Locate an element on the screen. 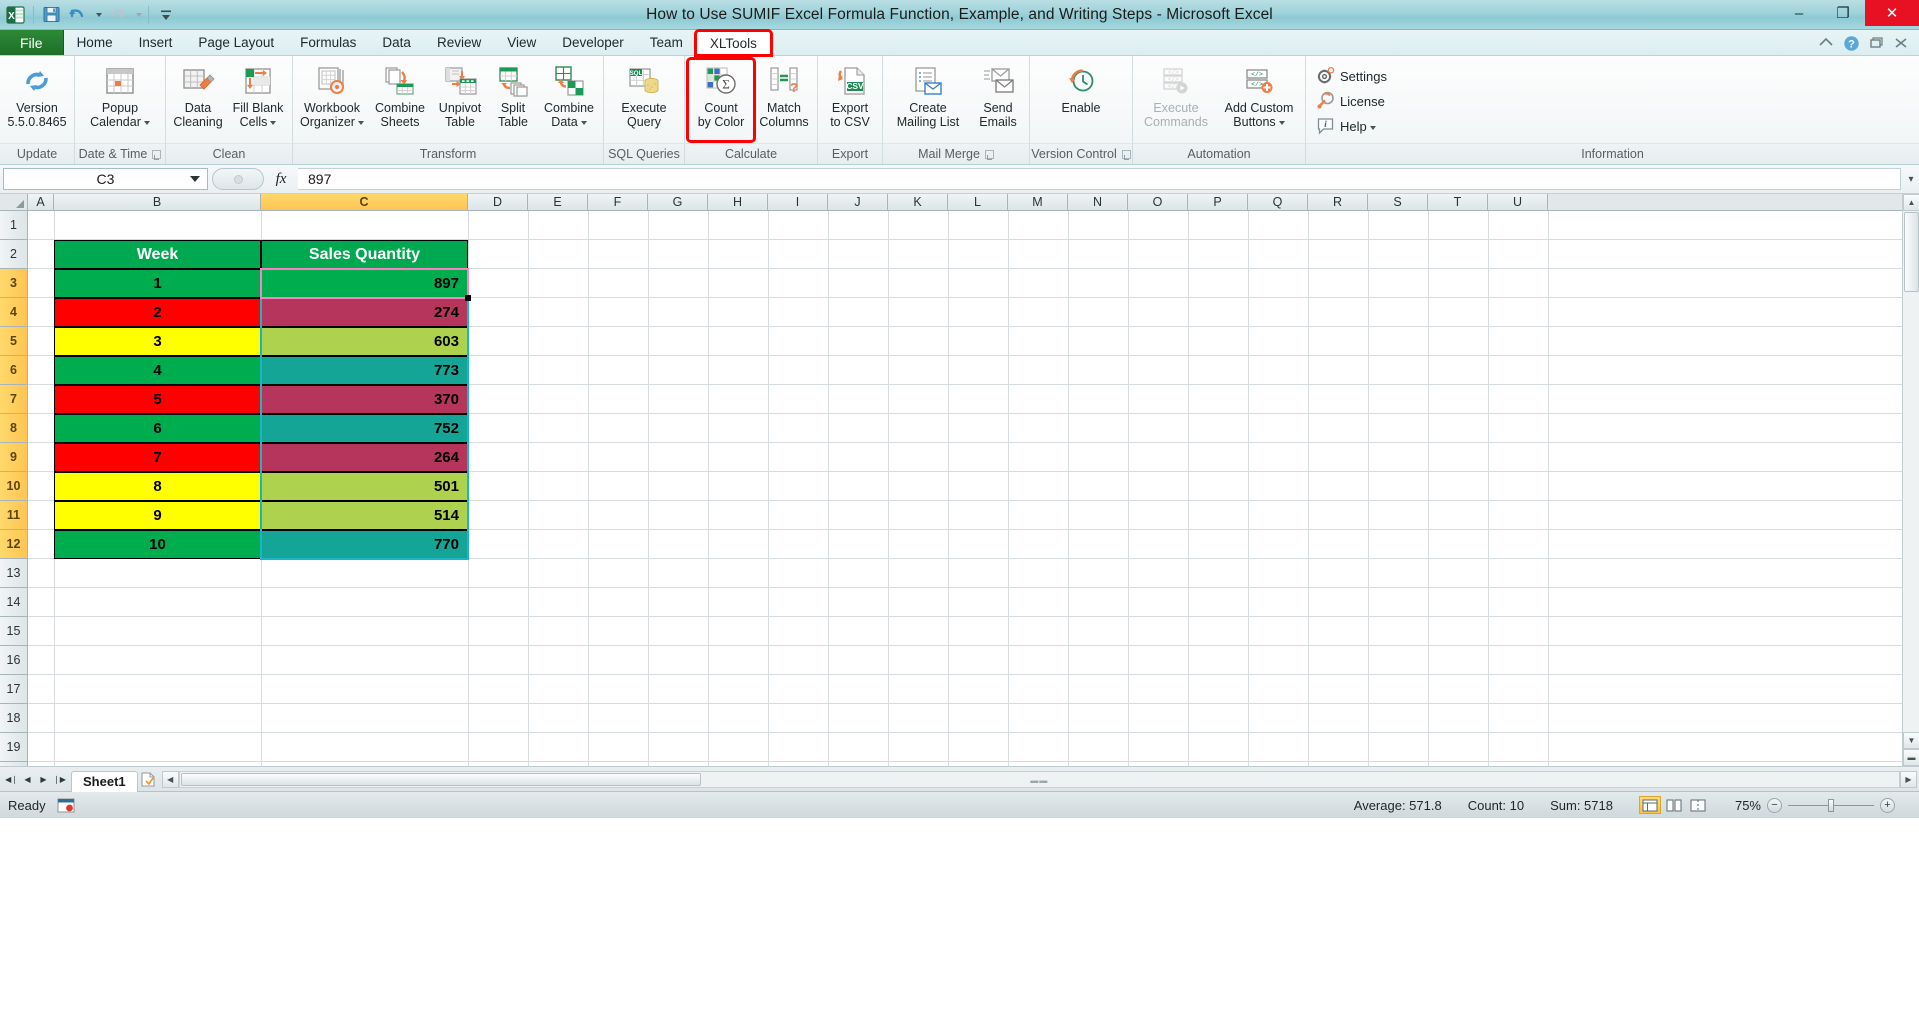 Image resolution: width=1919 pixels, height=1024 pixels. tab-data: Data is located at coordinates (396, 42).